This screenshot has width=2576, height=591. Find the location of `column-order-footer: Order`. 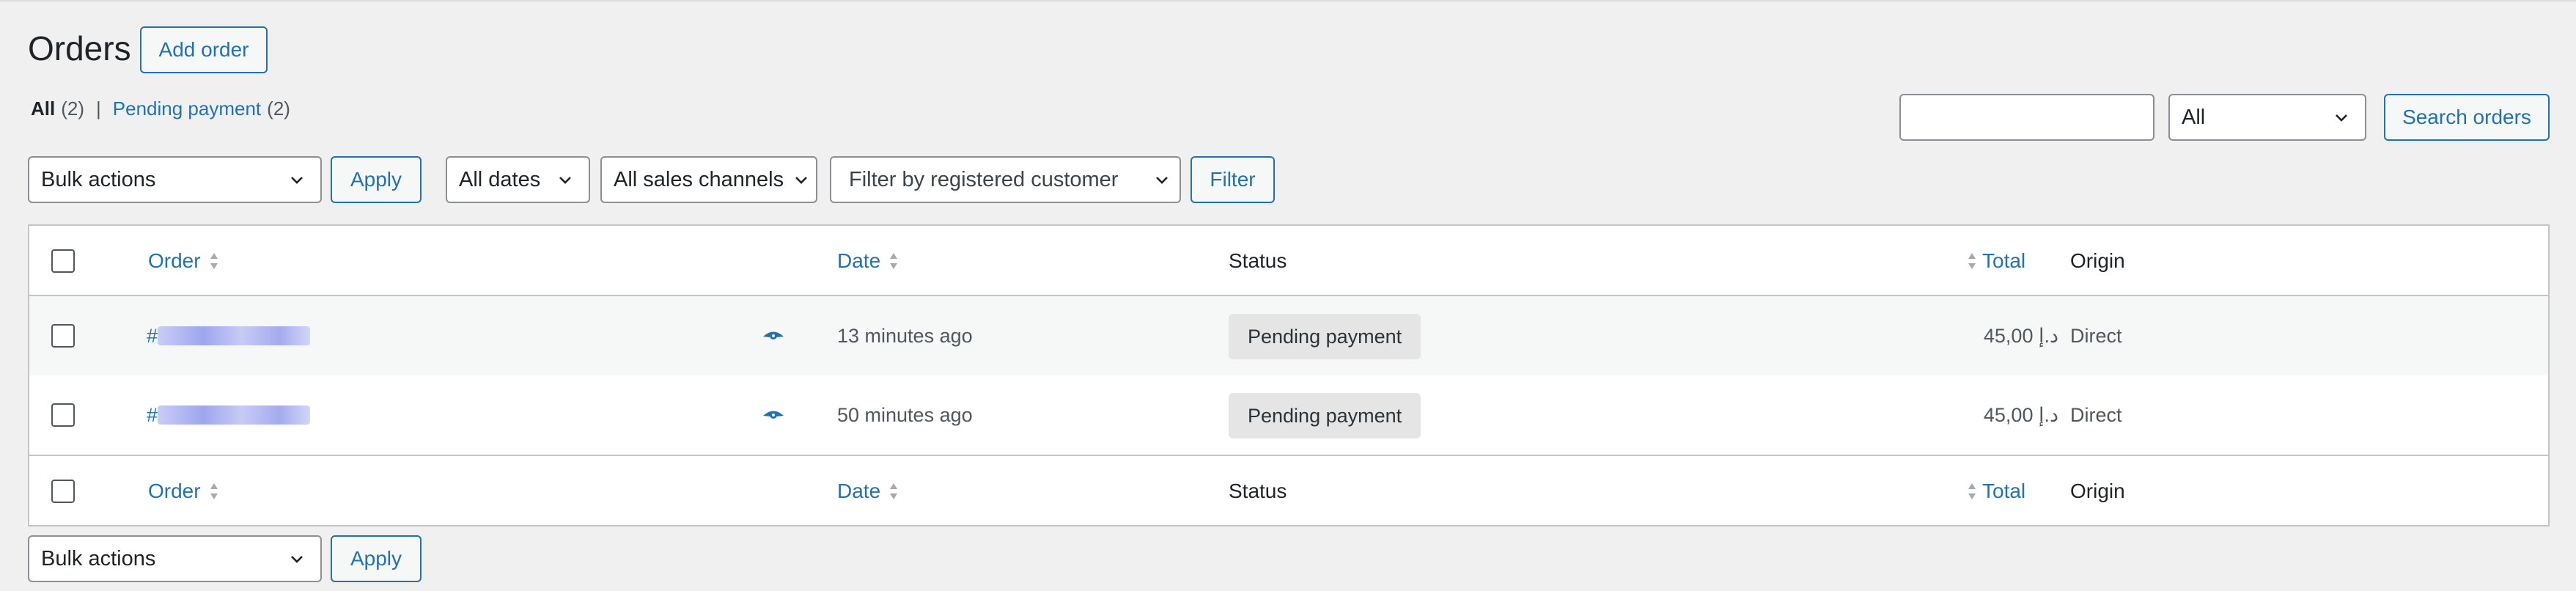

column-order-footer: Order is located at coordinates (184, 491).